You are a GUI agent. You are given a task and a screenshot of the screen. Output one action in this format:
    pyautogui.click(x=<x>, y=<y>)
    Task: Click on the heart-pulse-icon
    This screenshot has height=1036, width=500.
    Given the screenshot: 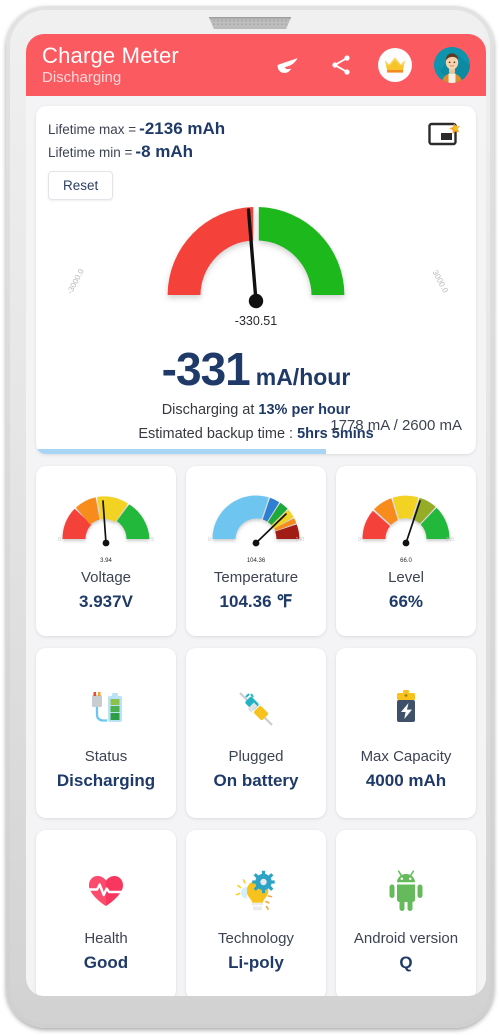 What is the action you would take?
    pyautogui.click(x=106, y=887)
    